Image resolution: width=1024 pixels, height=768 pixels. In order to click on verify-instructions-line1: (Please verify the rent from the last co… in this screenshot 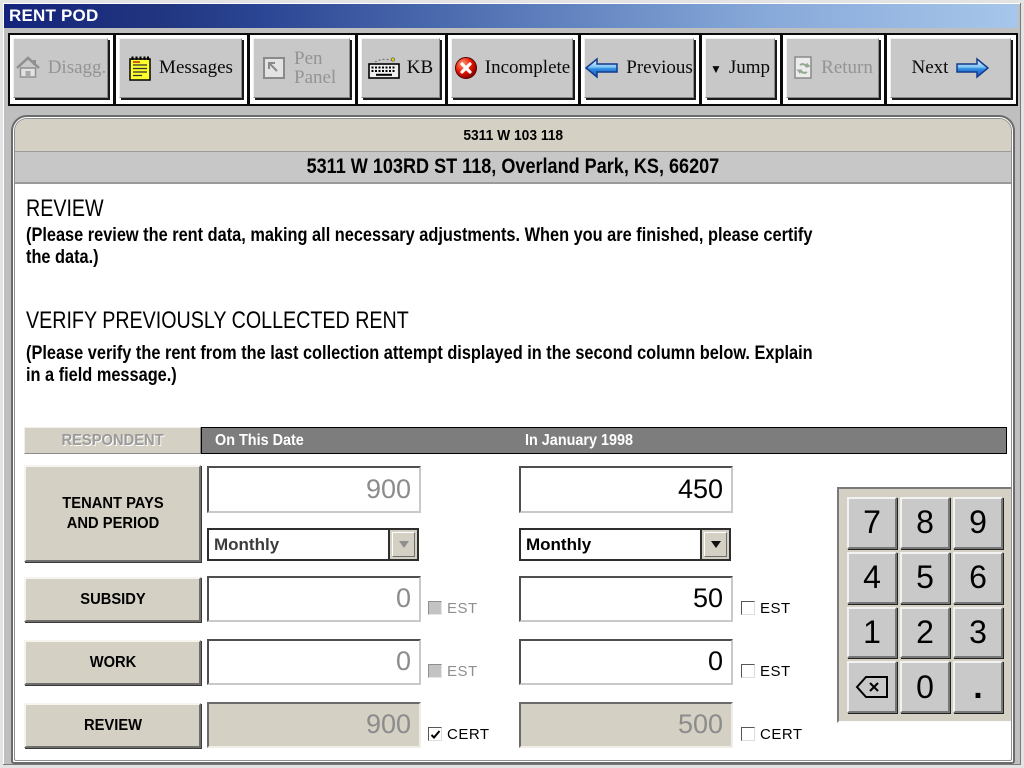, I will do `click(419, 353)`.